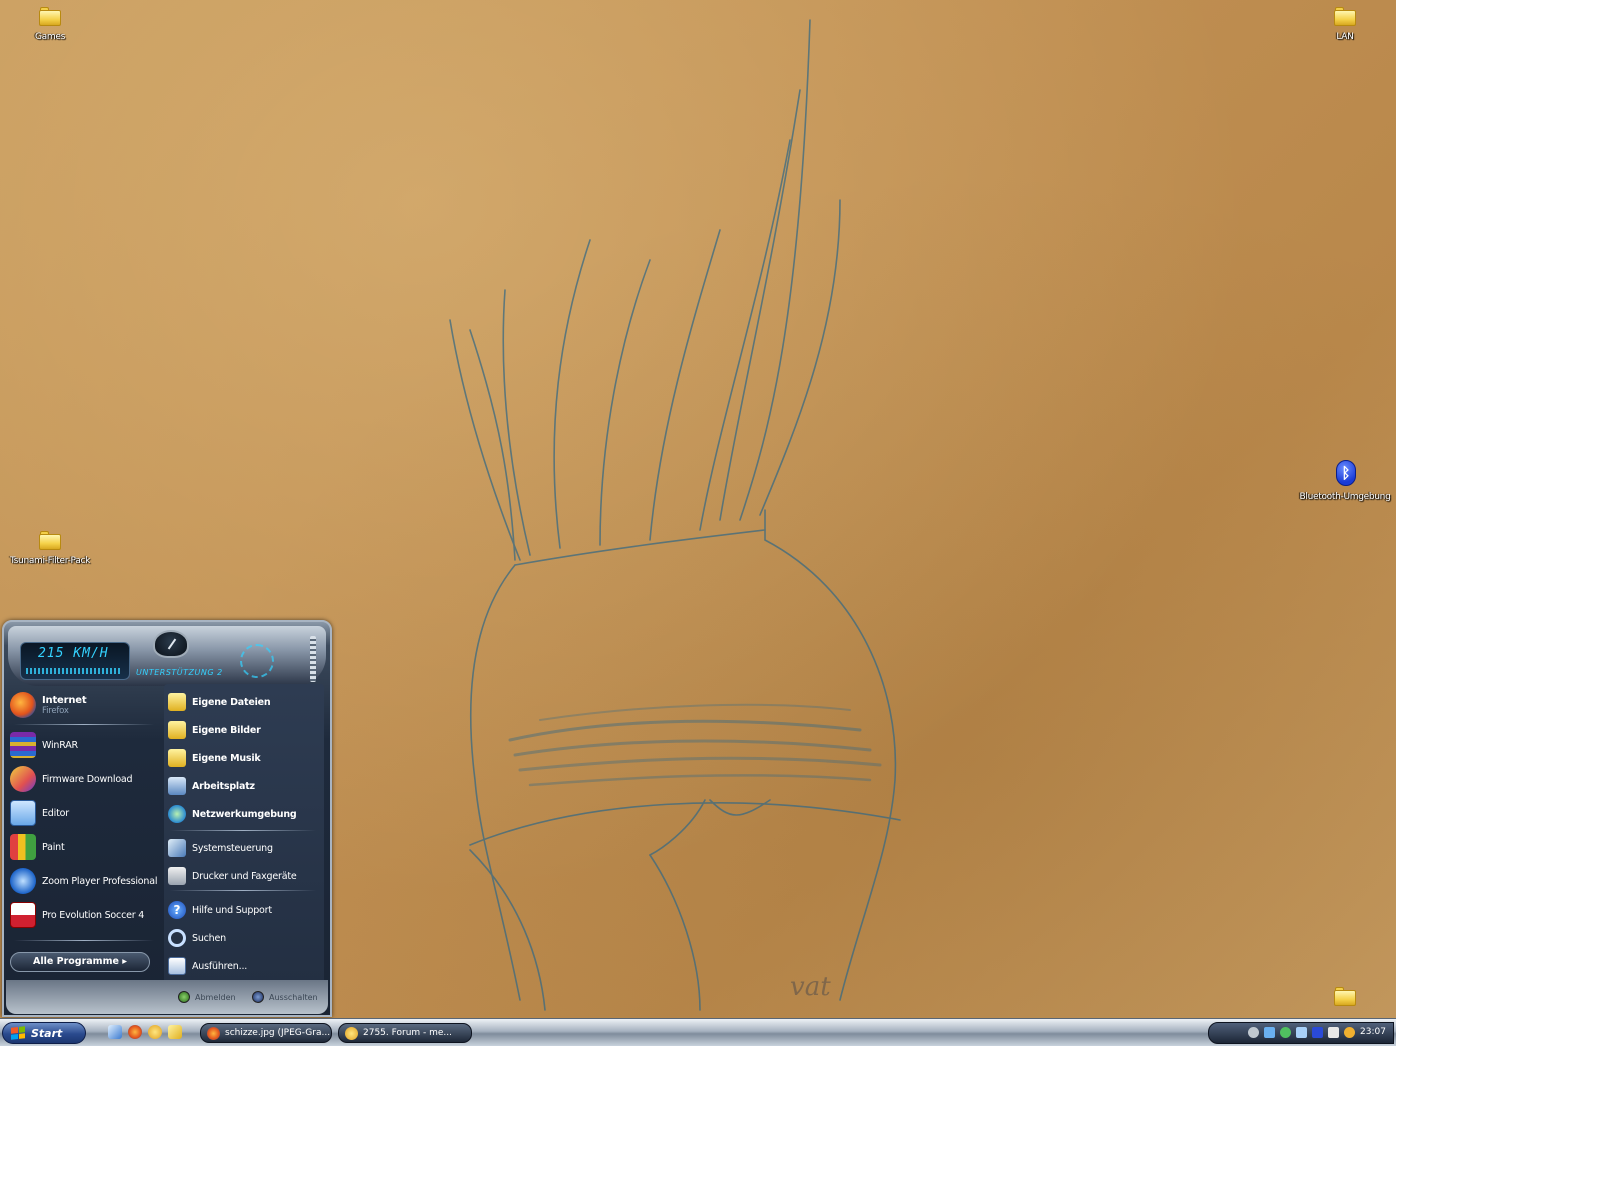 This screenshot has height=1200, width=1600. I want to click on desktop-icon-label: Games, so click(50, 37).